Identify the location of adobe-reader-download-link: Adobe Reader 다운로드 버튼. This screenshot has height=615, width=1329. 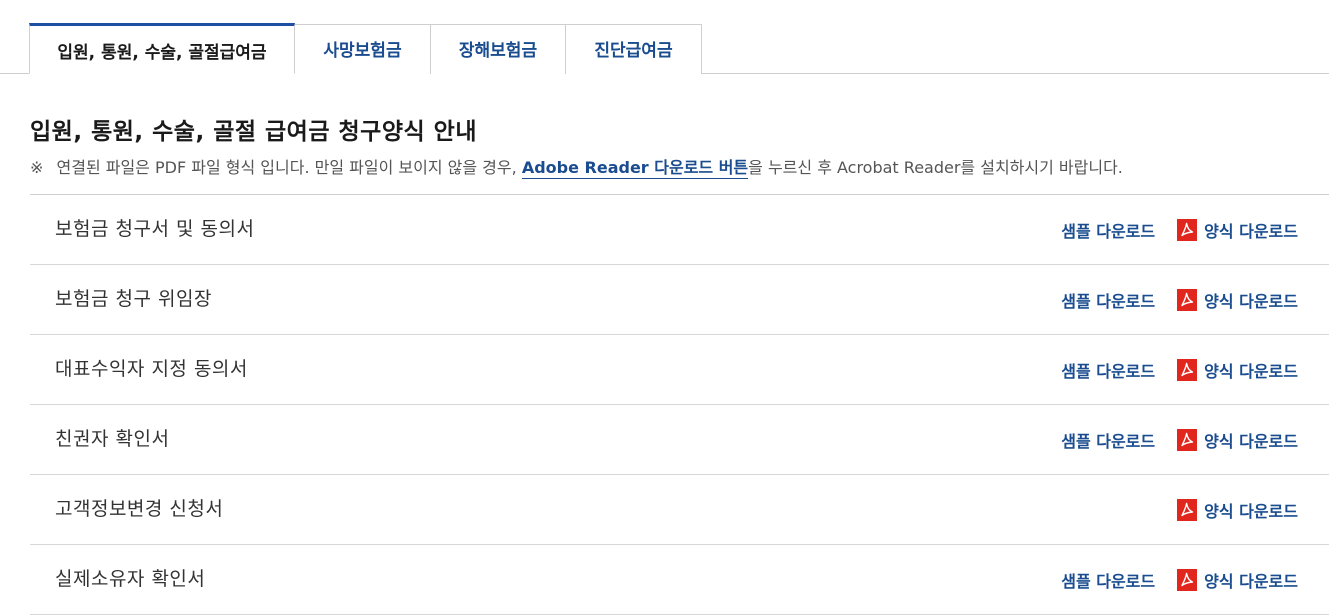
(635, 168).